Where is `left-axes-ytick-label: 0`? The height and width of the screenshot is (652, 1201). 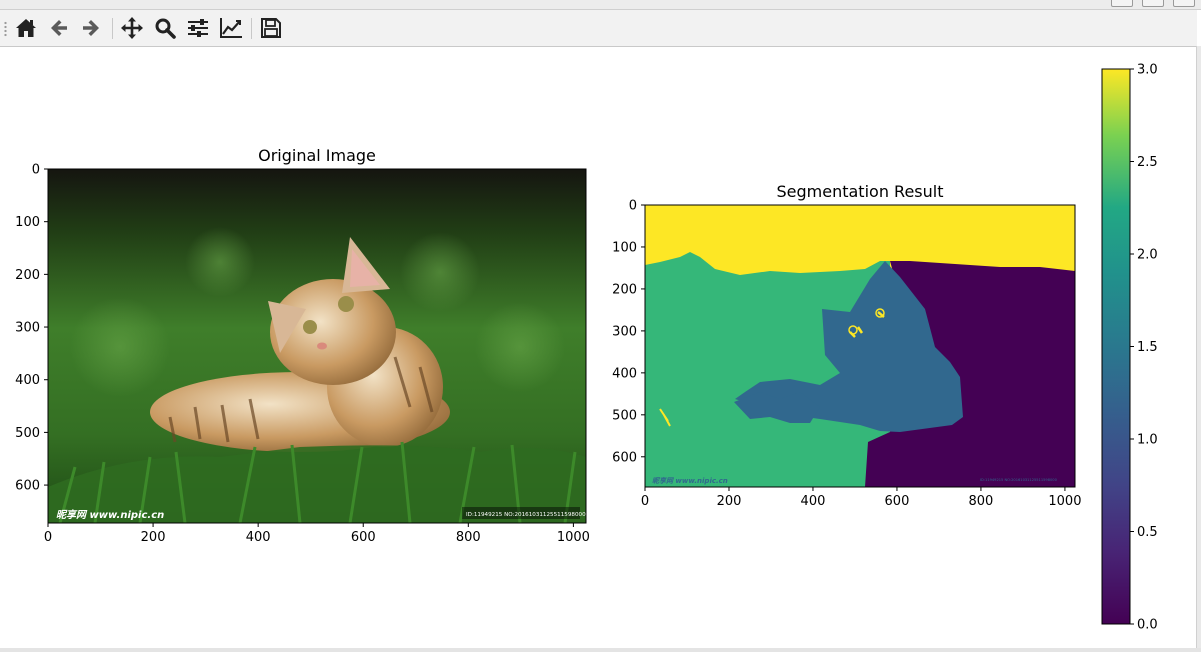 left-axes-ytick-label: 0 is located at coordinates (36, 170).